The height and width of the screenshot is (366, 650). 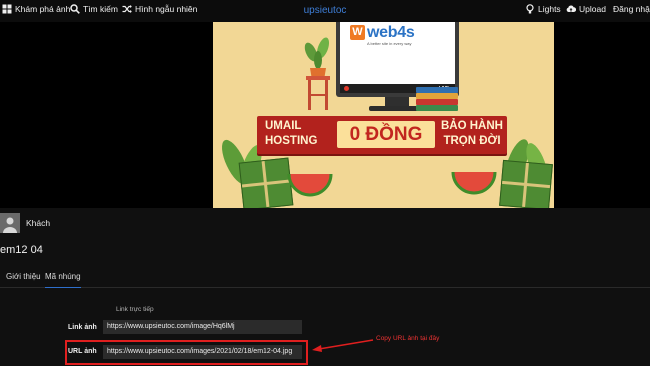 I want to click on nav-search-label: Tìm kiếm, so click(x=100, y=9).